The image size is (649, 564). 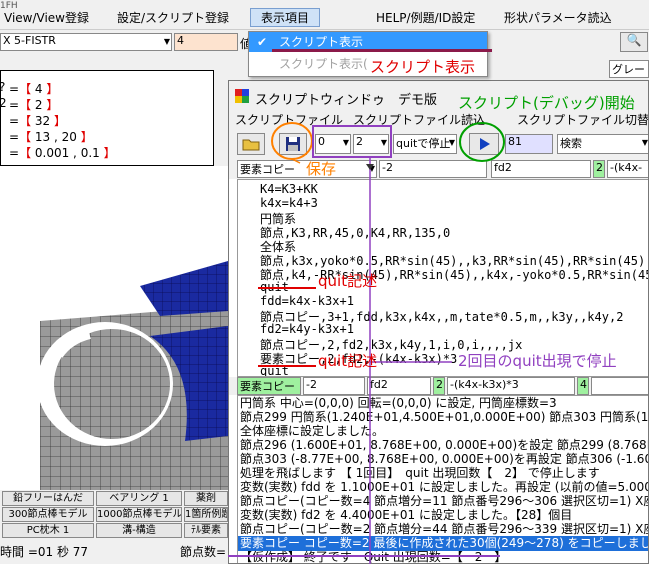 What do you see at coordinates (387, 167) in the screenshot?
I see `param-field-1-value: -2` at bounding box center [387, 167].